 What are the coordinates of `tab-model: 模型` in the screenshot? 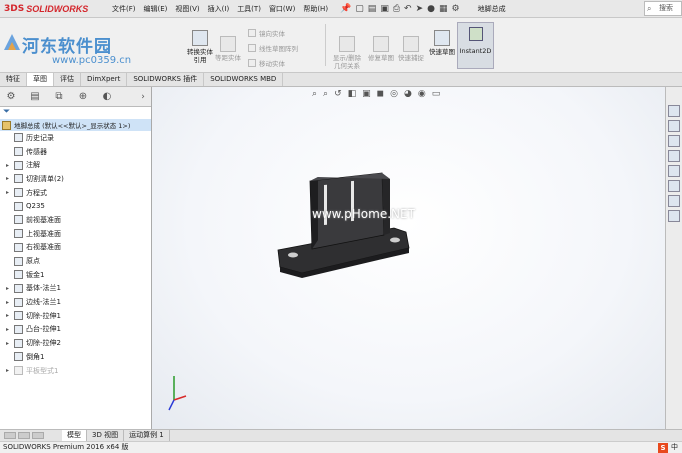 It's located at (74, 435).